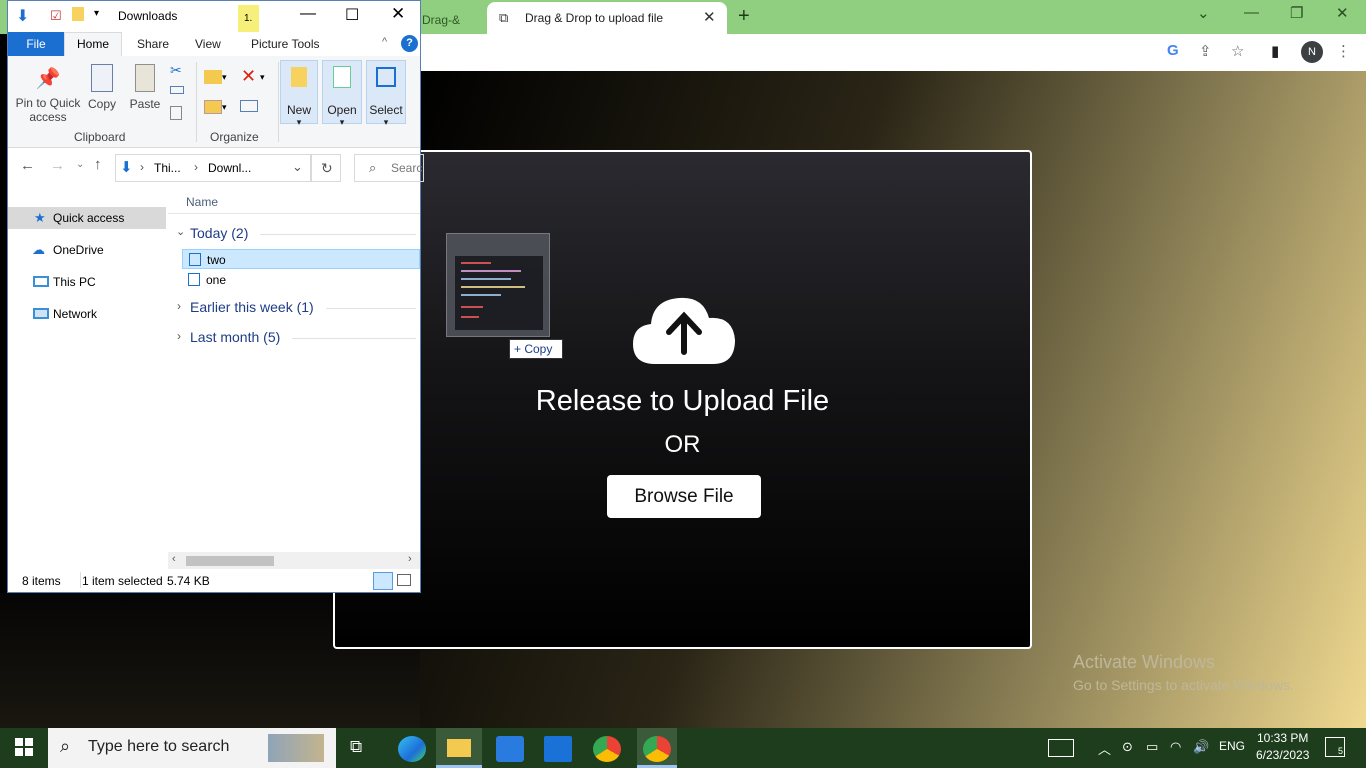  What do you see at coordinates (398, 14) in the screenshot?
I see `close-icon: ✕` at bounding box center [398, 14].